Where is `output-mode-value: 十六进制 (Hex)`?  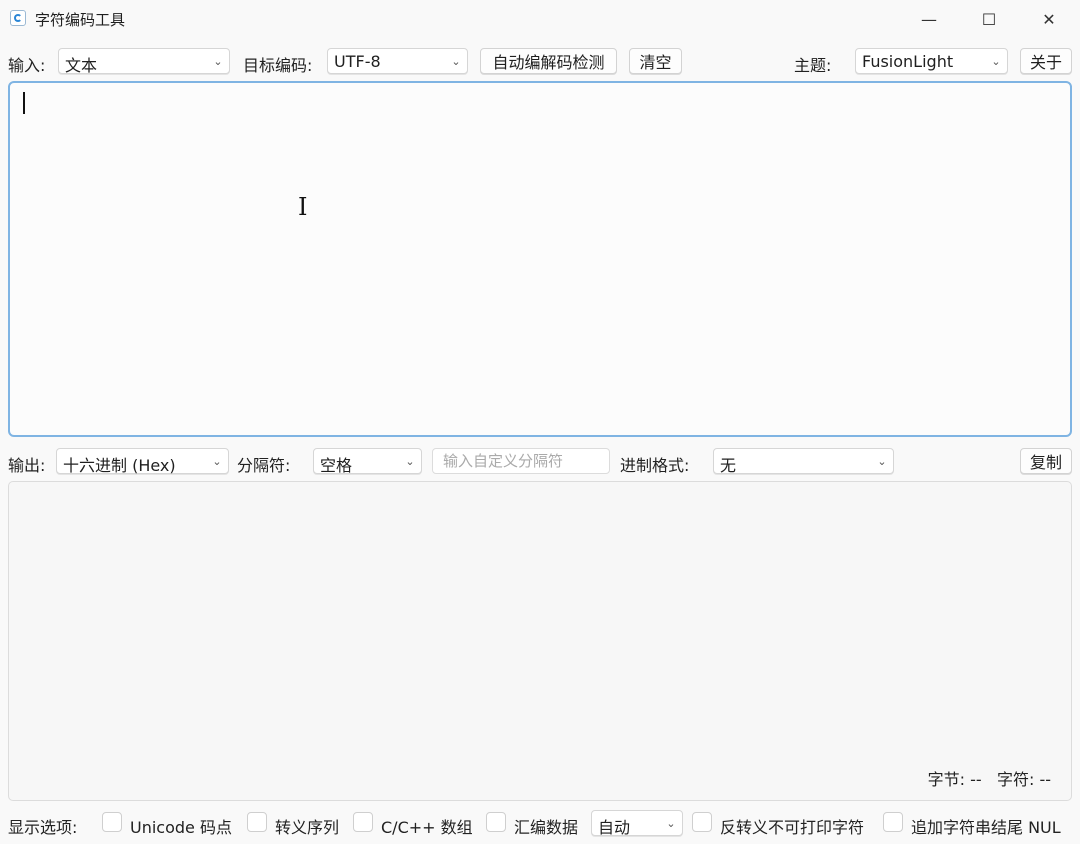
output-mode-value: 十六进制 (Hex) is located at coordinates (119, 465).